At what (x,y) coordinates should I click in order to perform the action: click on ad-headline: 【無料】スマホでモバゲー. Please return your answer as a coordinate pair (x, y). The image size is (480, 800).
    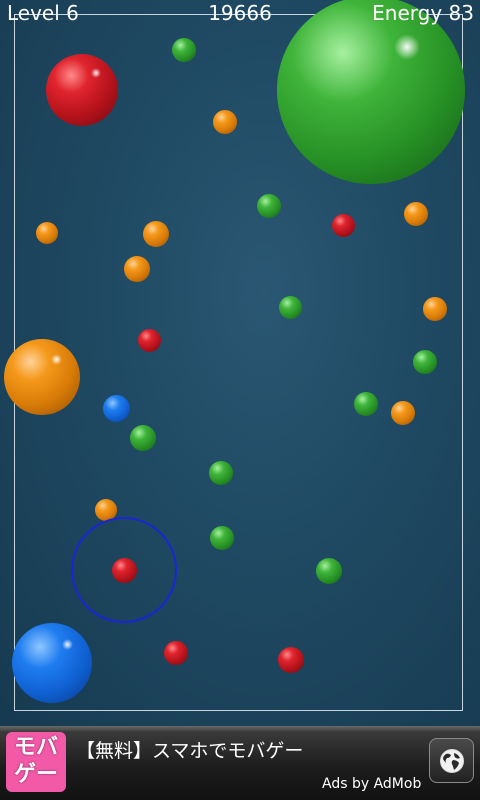
    Looking at the image, I should click on (189, 749).